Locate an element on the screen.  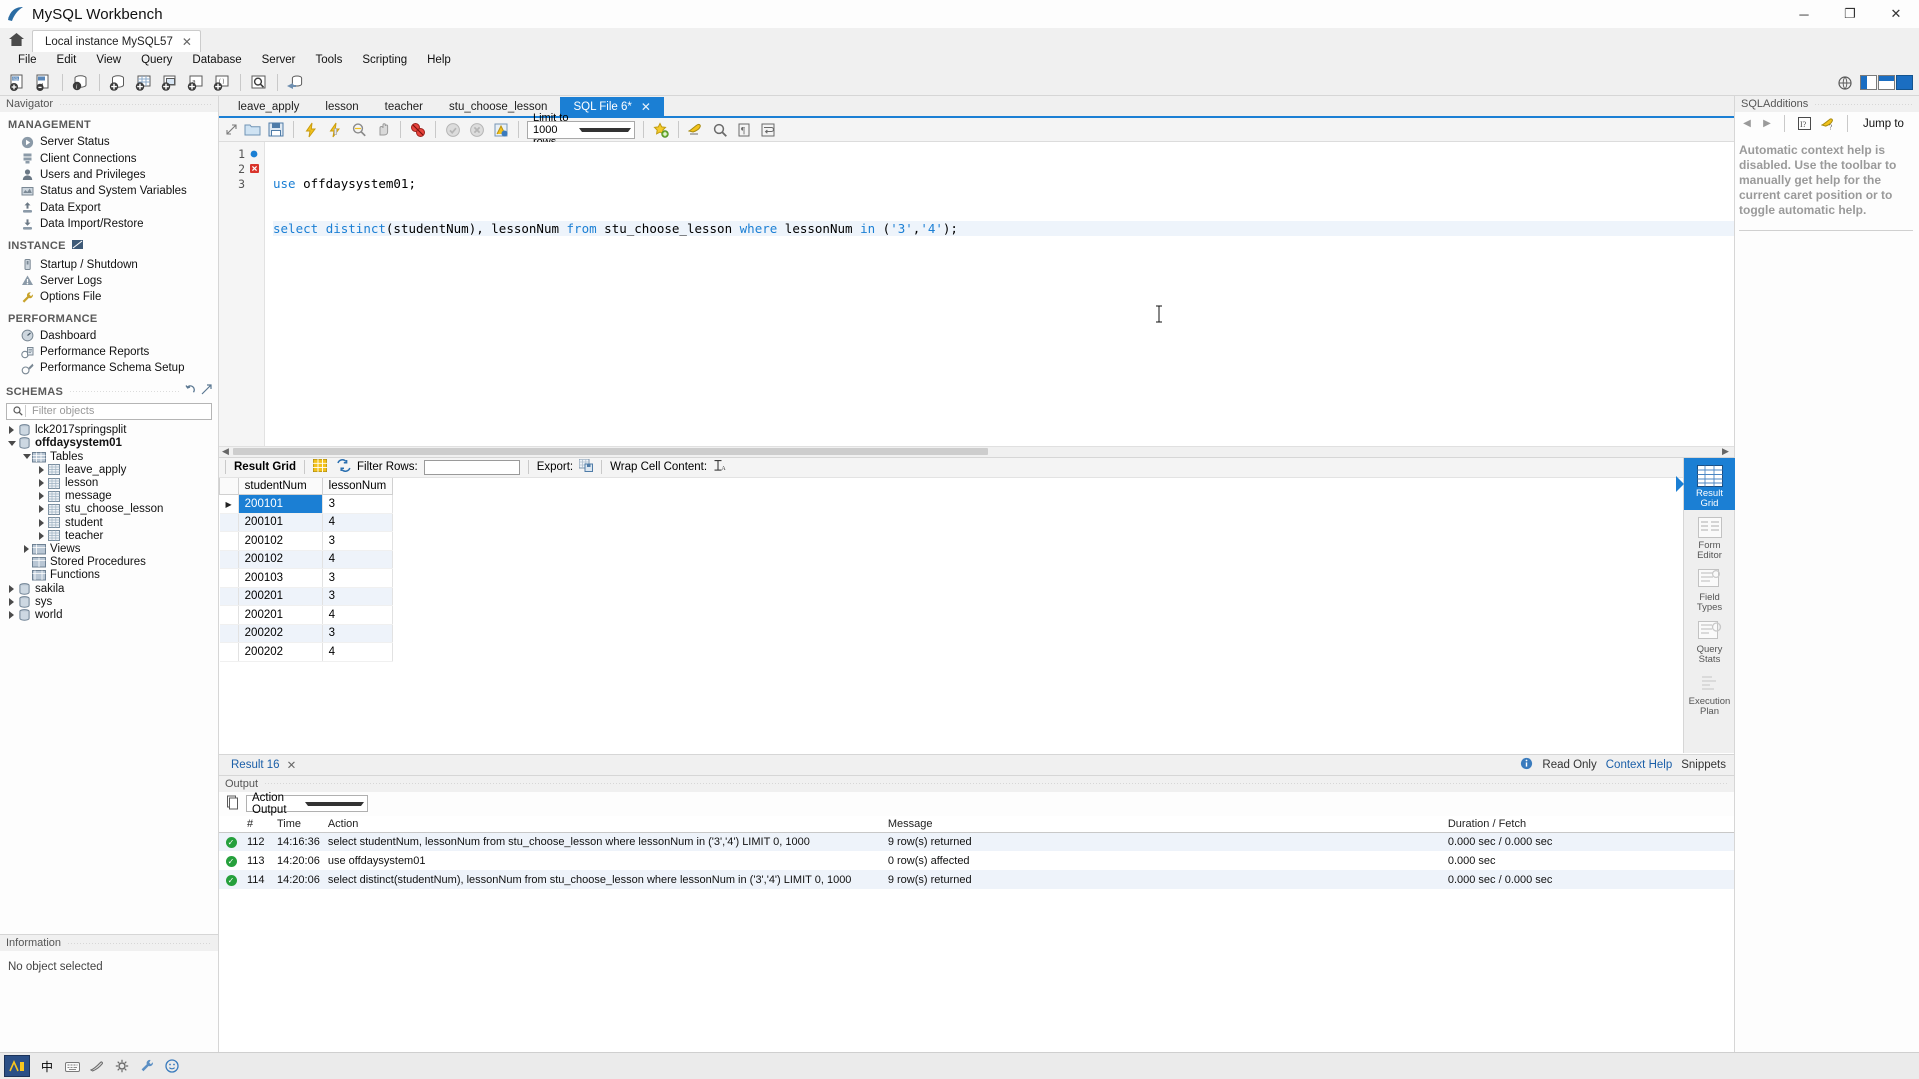
sidebar-item-users-privileges: Users and Privileges is located at coordinates (109, 175).